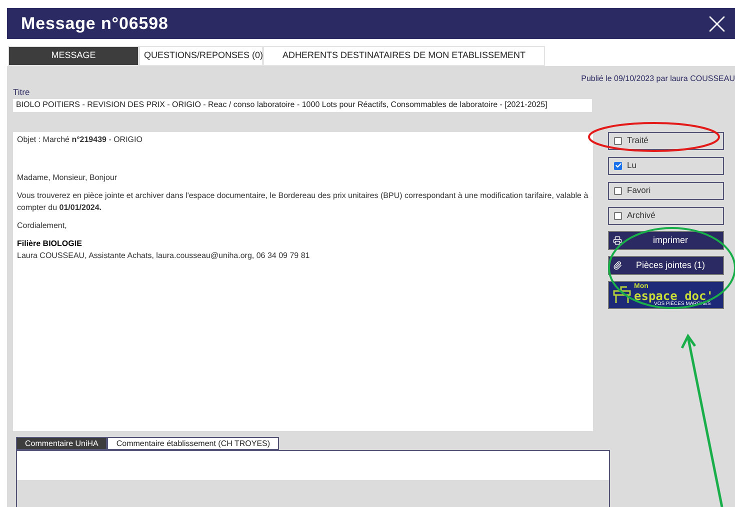 The height and width of the screenshot is (507, 735). Describe the element at coordinates (641, 215) in the screenshot. I see `checkbox-label: Archivé` at that location.